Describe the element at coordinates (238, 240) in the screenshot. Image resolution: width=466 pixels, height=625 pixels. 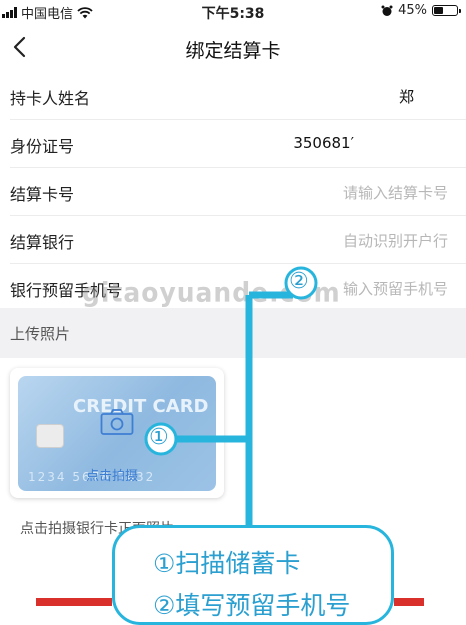
I see `form-row-bank: 结算银行 自动识别开户行` at that location.